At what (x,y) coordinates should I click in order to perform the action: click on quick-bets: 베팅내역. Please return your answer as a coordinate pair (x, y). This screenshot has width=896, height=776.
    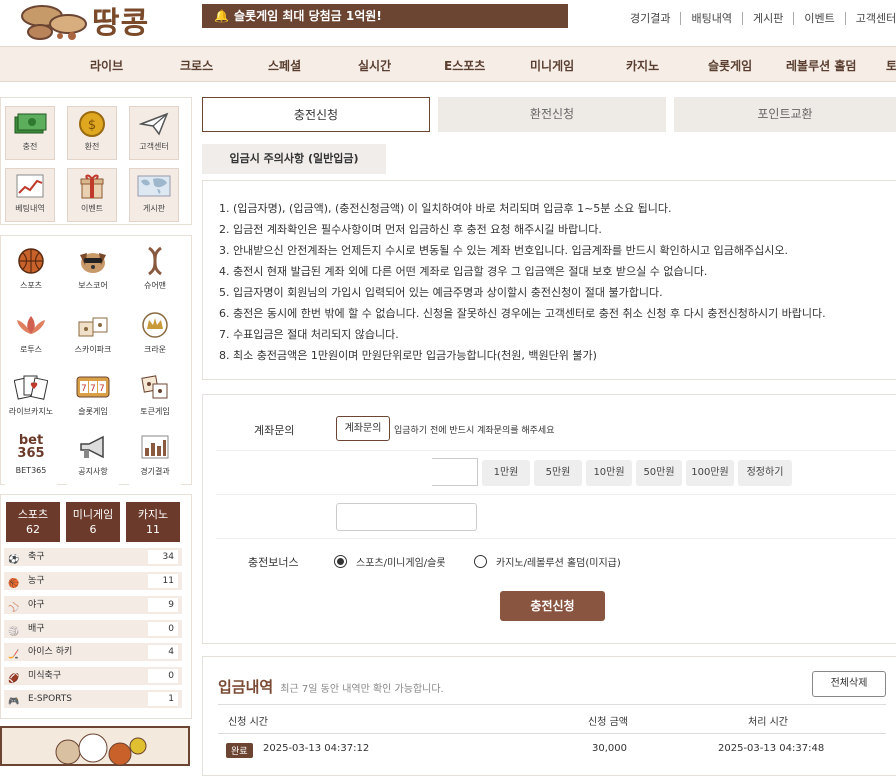
    Looking at the image, I should click on (30, 195).